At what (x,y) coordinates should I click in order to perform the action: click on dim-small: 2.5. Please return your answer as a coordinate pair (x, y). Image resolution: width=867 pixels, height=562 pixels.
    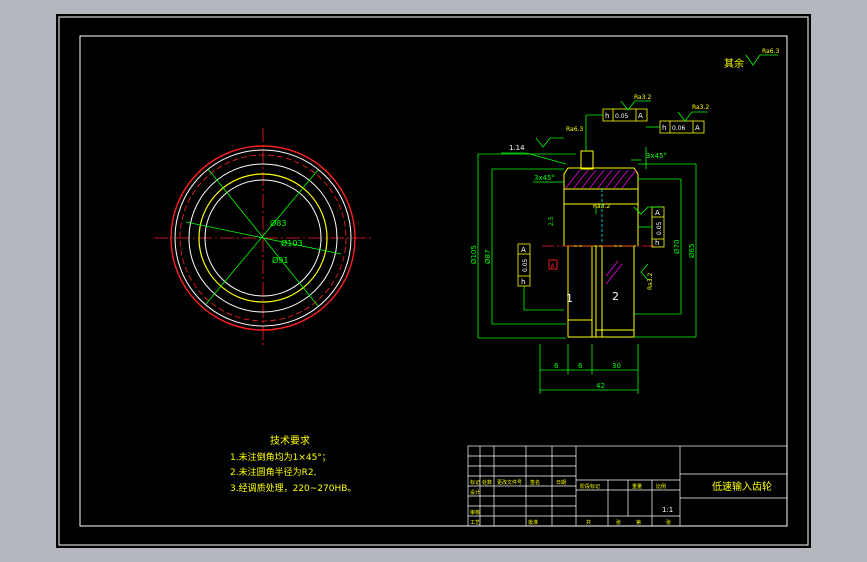
    Looking at the image, I should click on (551, 221).